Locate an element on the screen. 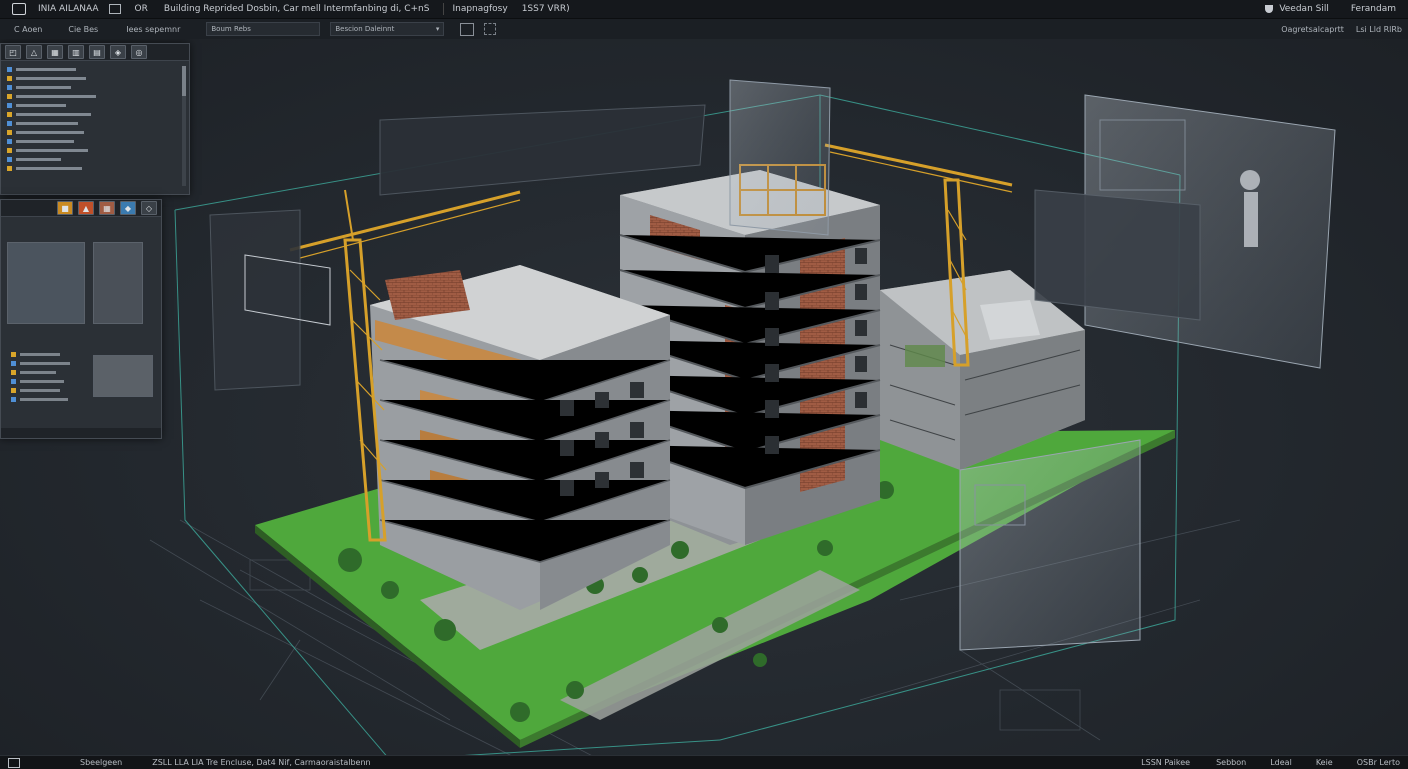 The height and width of the screenshot is (769, 1408). asset-toolbar: ■ ▲ ▦ ◆ ◇ is located at coordinates (81, 208).